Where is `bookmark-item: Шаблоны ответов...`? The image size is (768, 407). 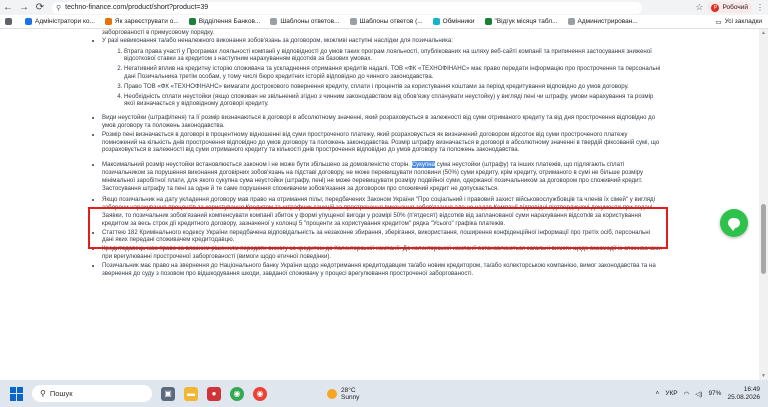
bookmark-item: Шаблоны ответов... is located at coordinates (304, 21).